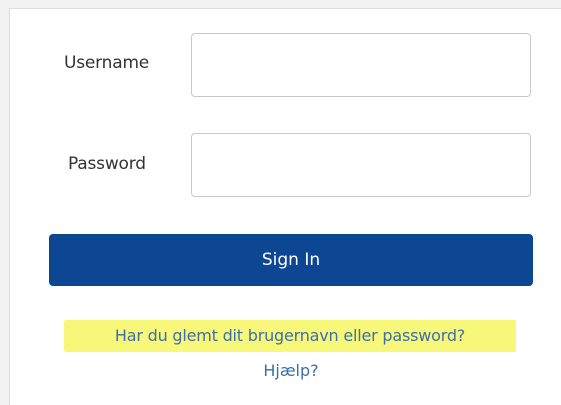 This screenshot has height=405, width=561. Describe the element at coordinates (361, 65) in the screenshot. I see `username-input` at that location.